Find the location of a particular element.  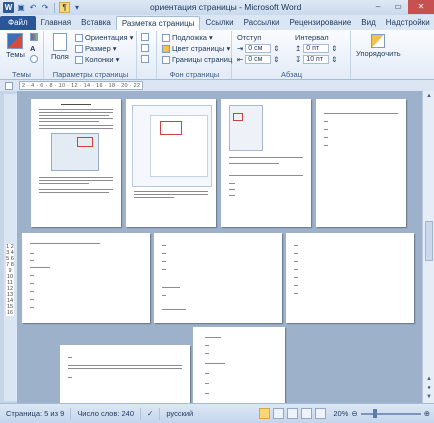

page-color-label: Цвет страницы is located at coordinates (198, 48).